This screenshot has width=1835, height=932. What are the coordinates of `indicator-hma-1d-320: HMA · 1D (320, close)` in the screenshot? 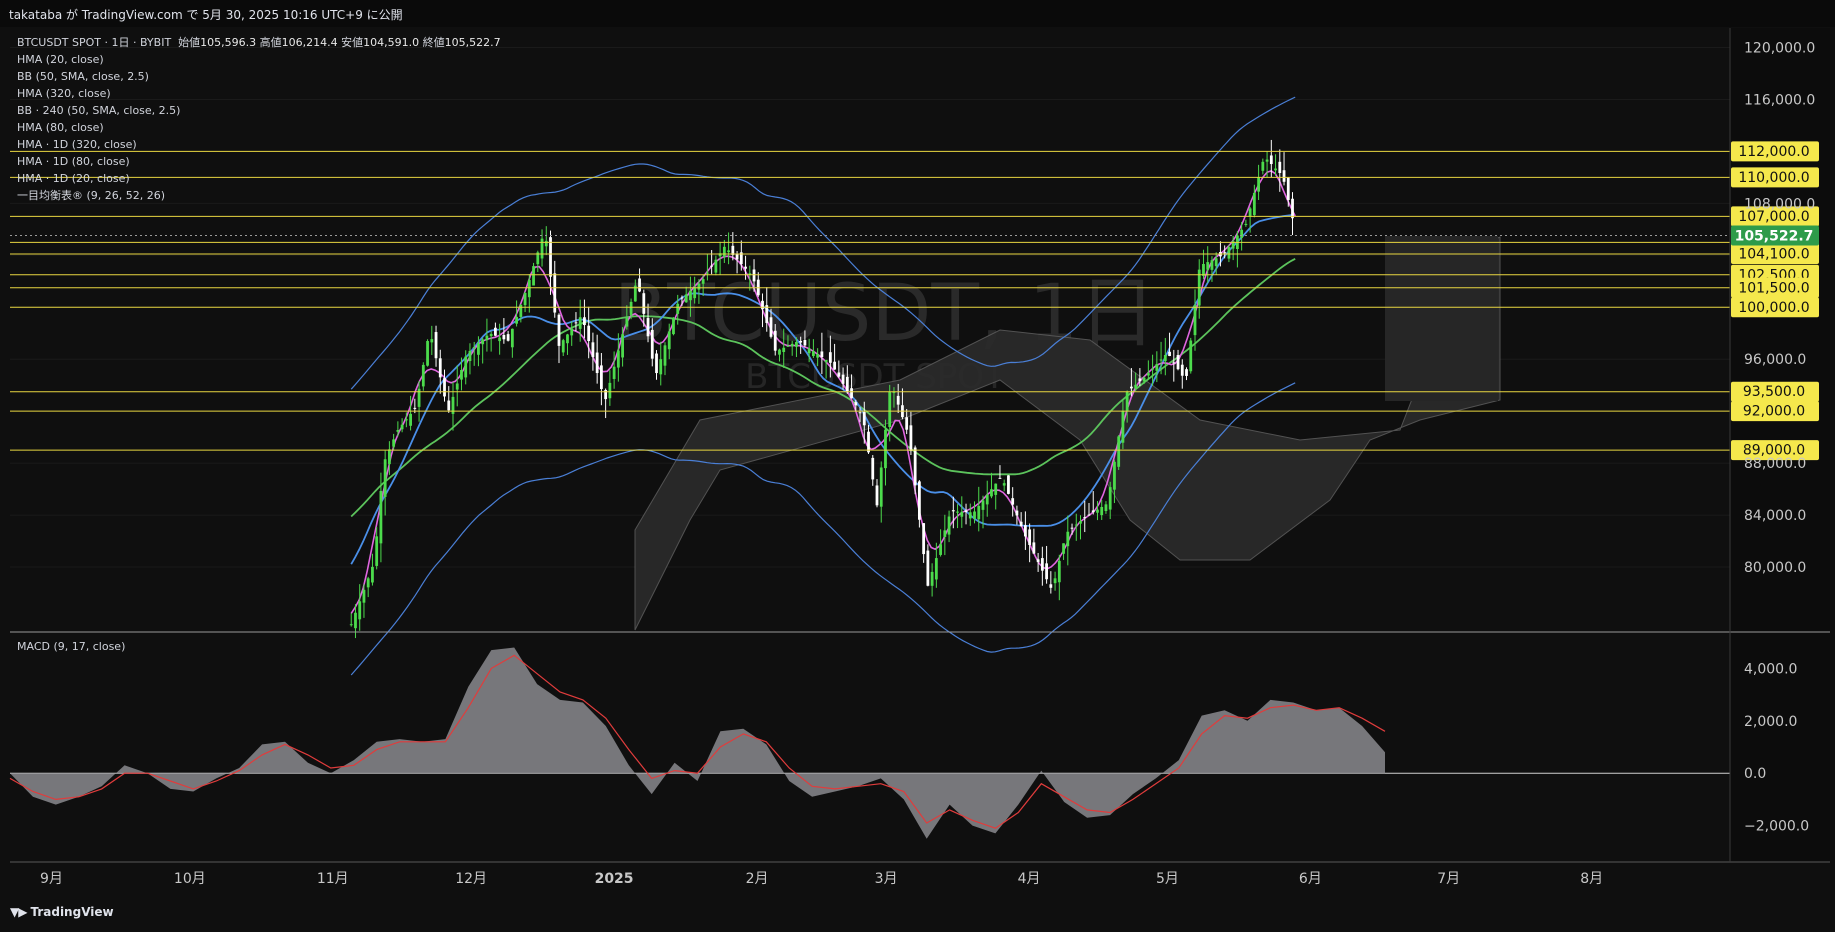 It's located at (259, 144).